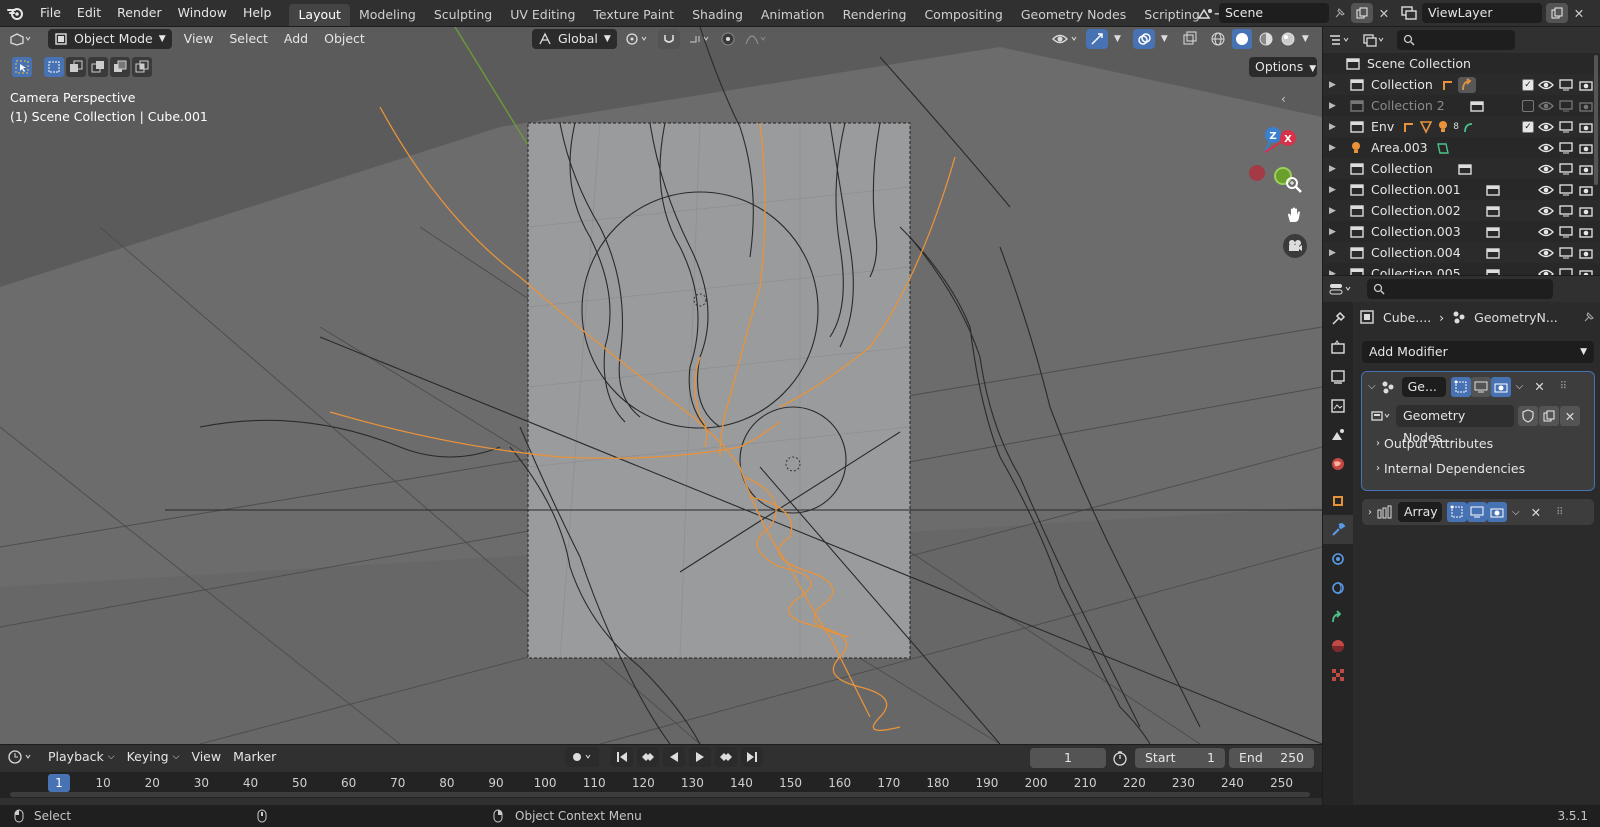 Image resolution: width=1600 pixels, height=827 pixels. What do you see at coordinates (206, 757) in the screenshot?
I see `timeline-menu-view: View` at bounding box center [206, 757].